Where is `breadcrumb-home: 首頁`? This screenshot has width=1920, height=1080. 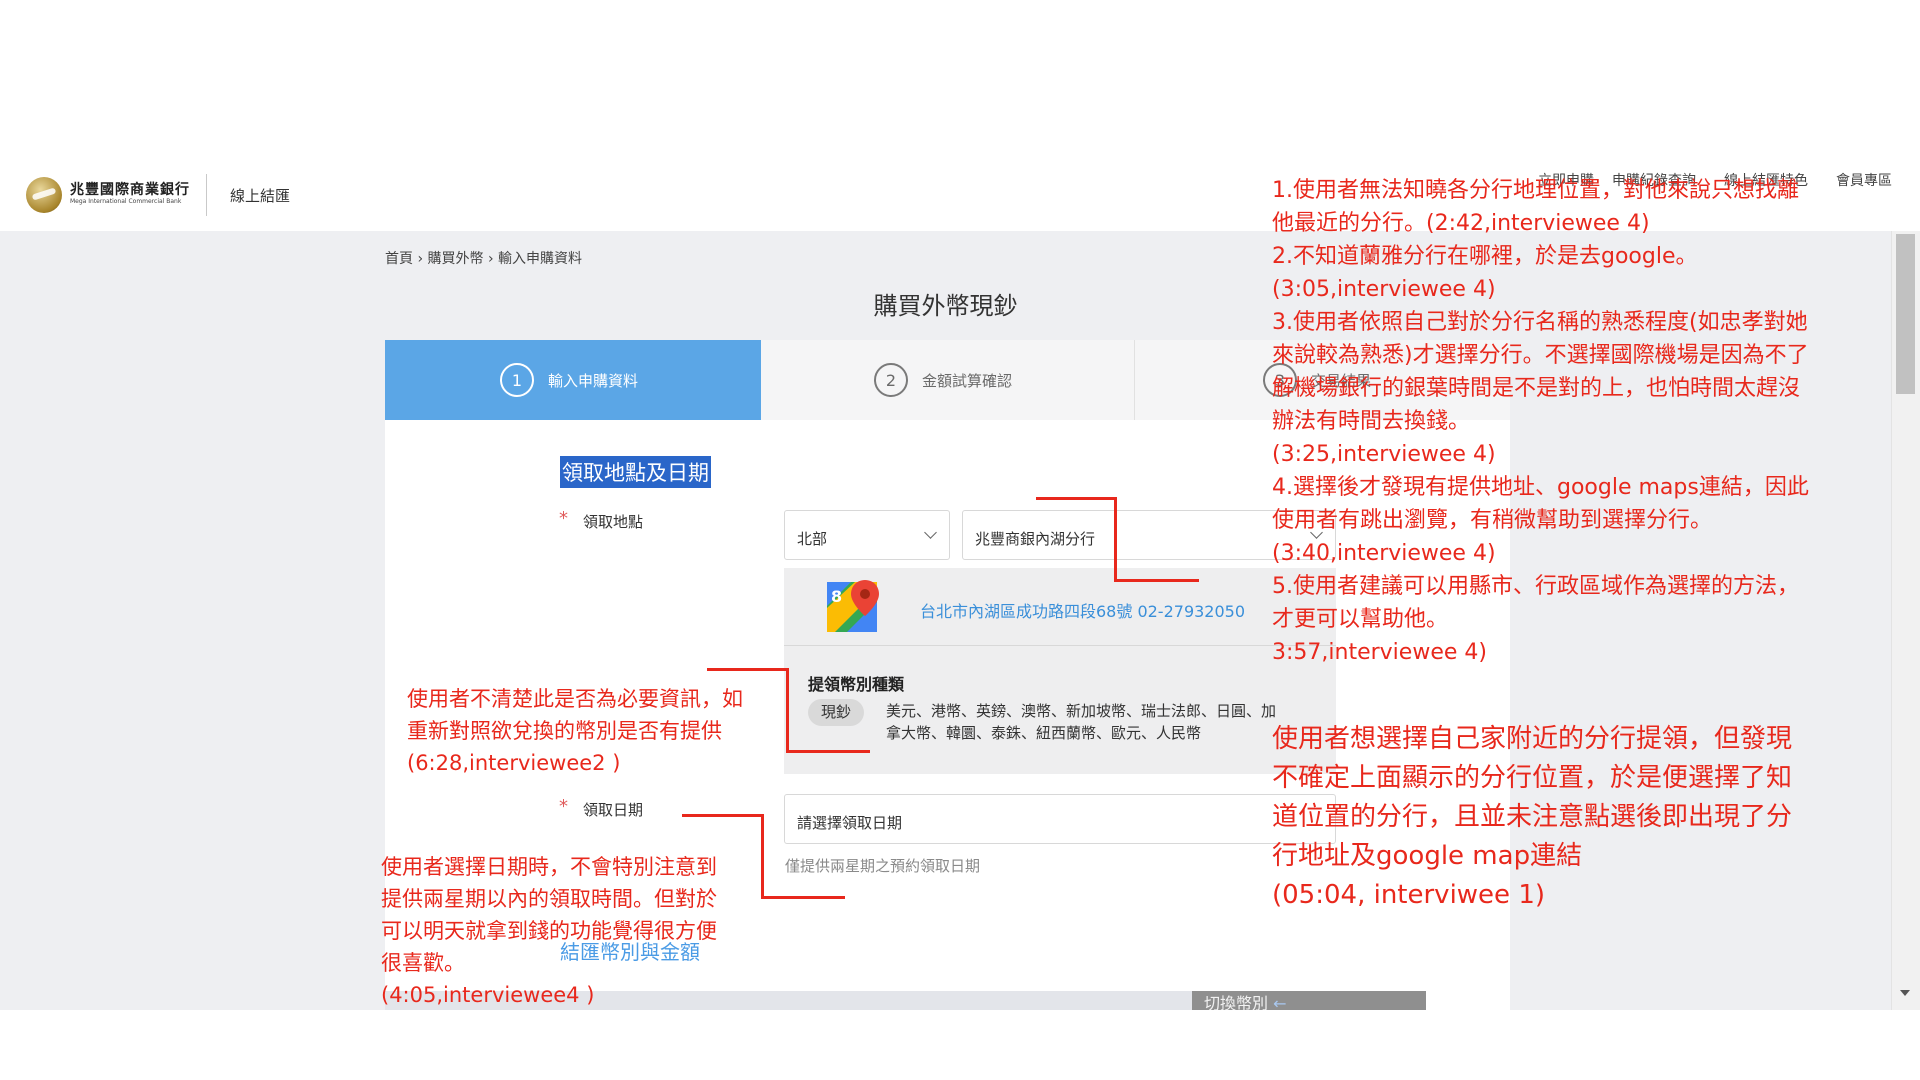
breadcrumb-home: 首頁 is located at coordinates (399, 259).